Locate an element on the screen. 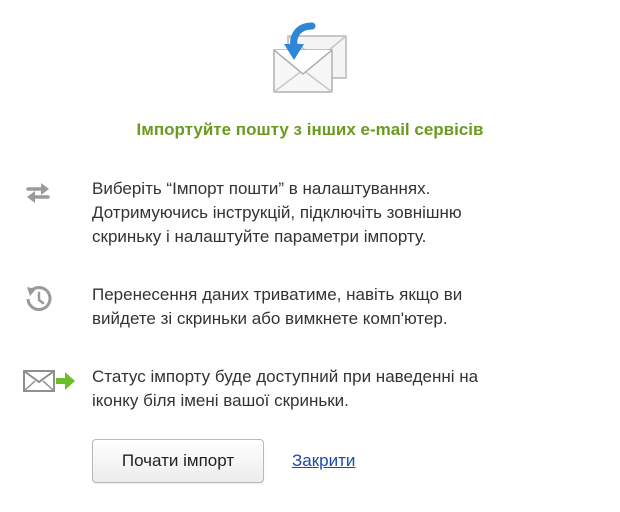 This screenshot has height=512, width=620. page-title: Імпортуйте пошту з інших e-mail сервісів is located at coordinates (310, 129).